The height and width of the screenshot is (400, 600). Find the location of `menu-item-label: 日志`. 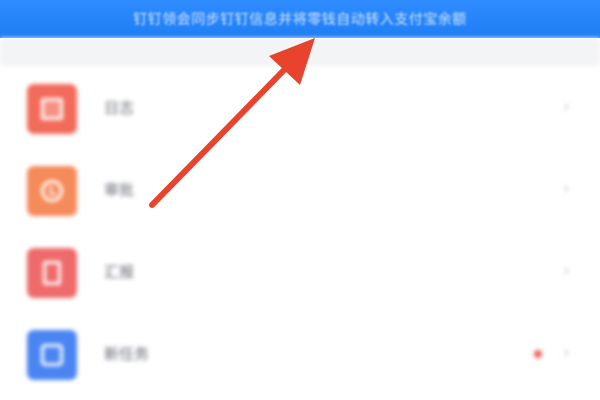

menu-item-label: 日志 is located at coordinates (119, 108).